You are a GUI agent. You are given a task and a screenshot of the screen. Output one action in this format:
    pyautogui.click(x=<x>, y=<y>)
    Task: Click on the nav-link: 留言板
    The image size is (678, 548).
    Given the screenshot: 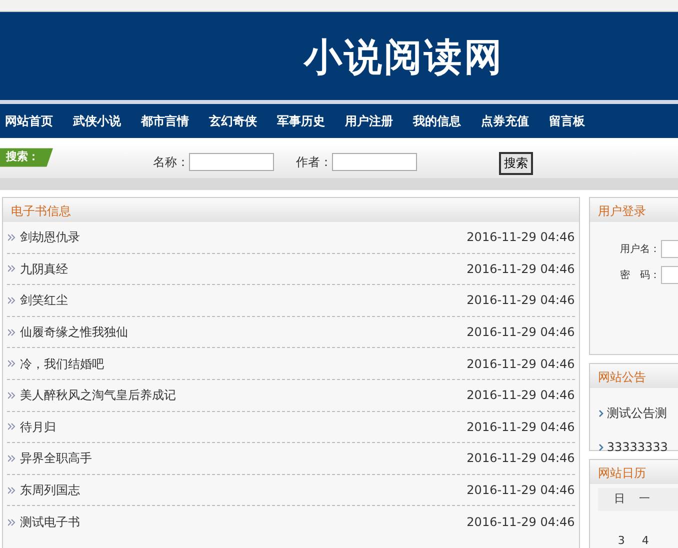 What is the action you would take?
    pyautogui.click(x=571, y=121)
    